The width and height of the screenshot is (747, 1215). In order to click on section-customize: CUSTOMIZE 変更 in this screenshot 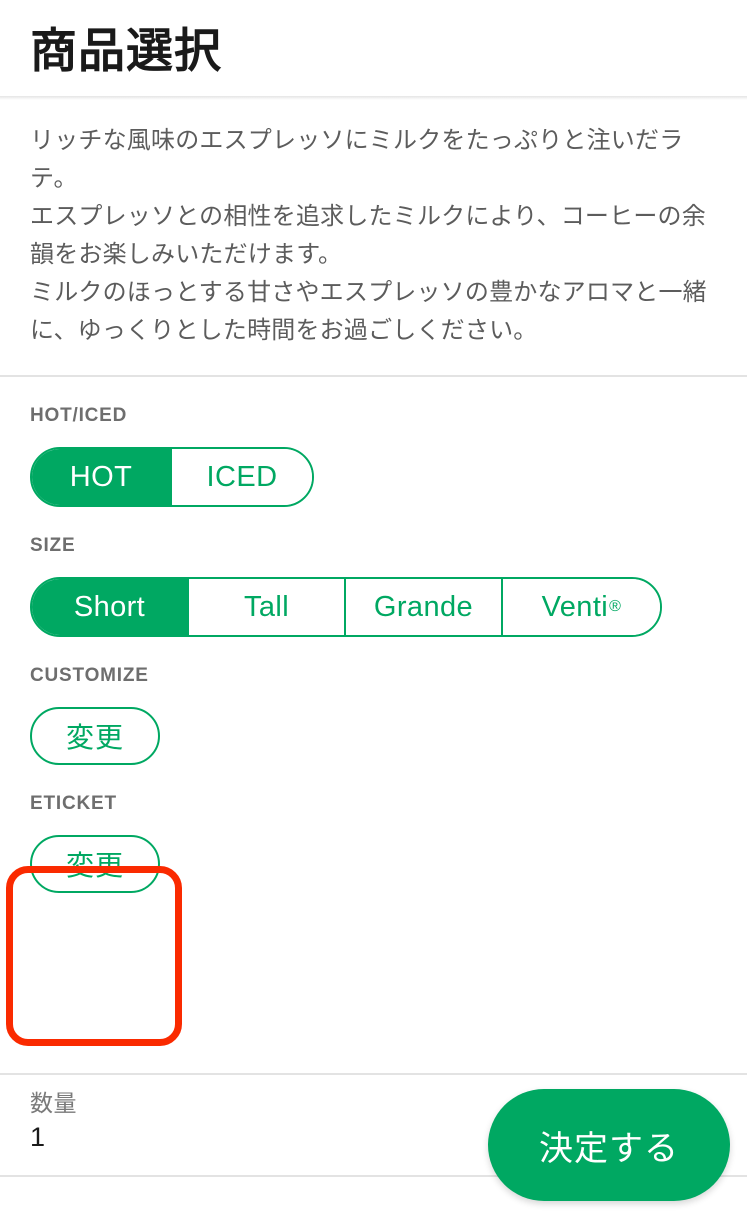, I will do `click(373, 701)`.